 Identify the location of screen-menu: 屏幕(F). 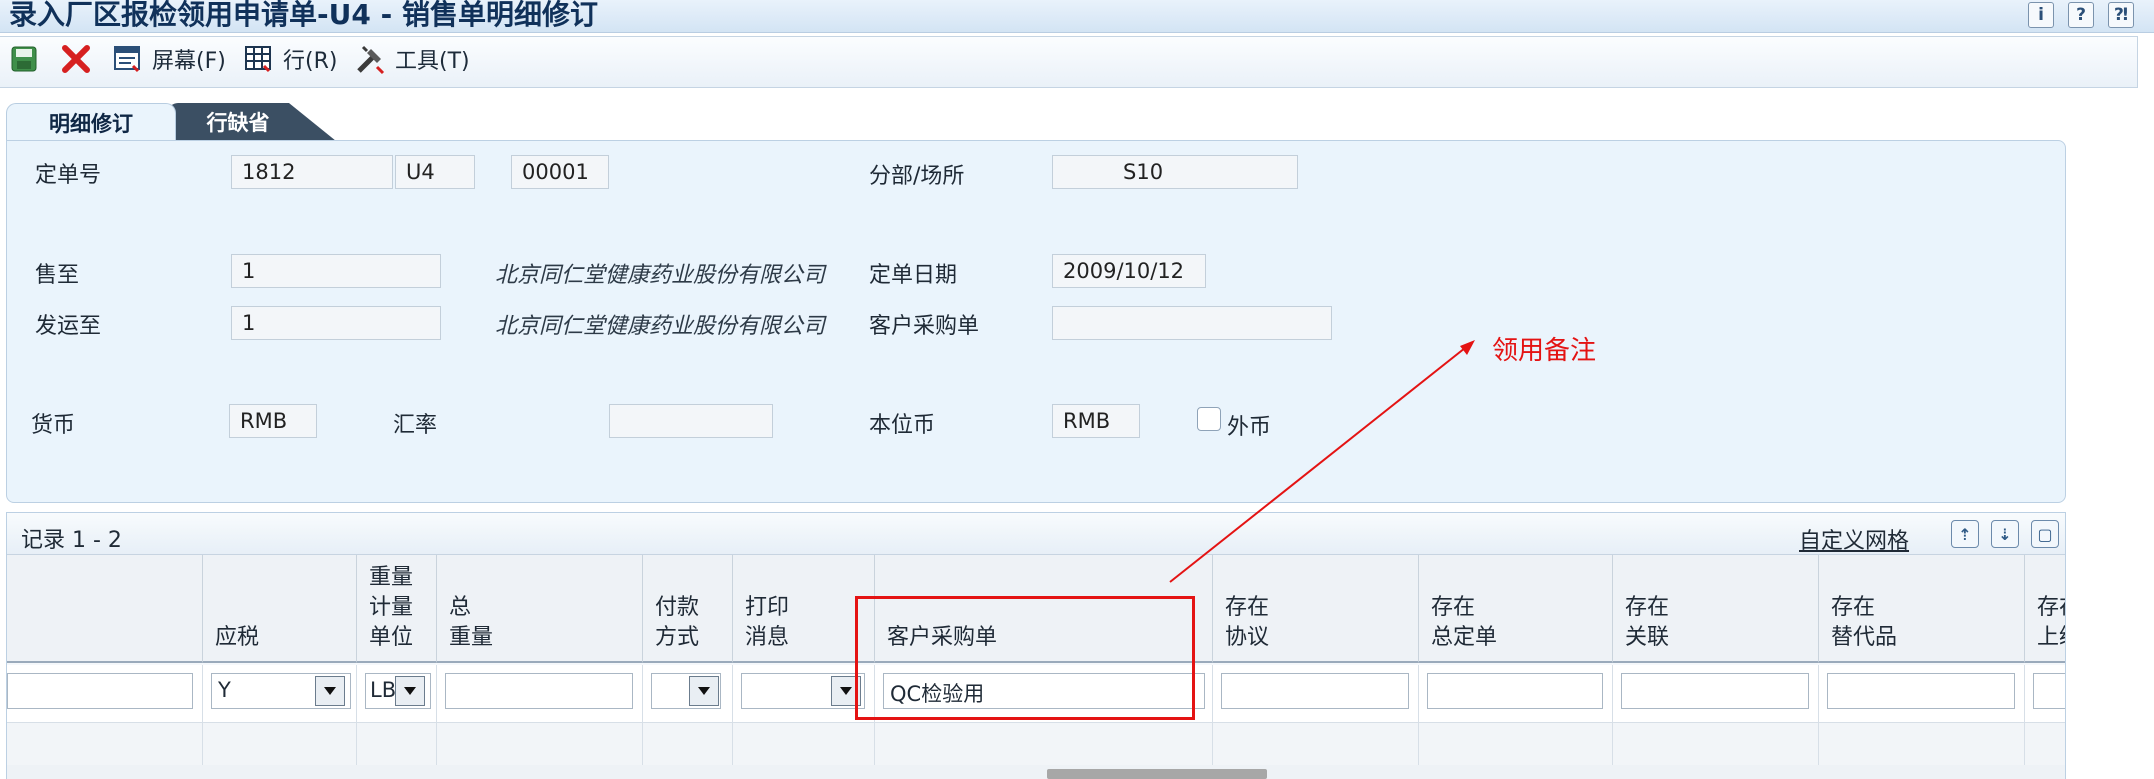
(169, 59).